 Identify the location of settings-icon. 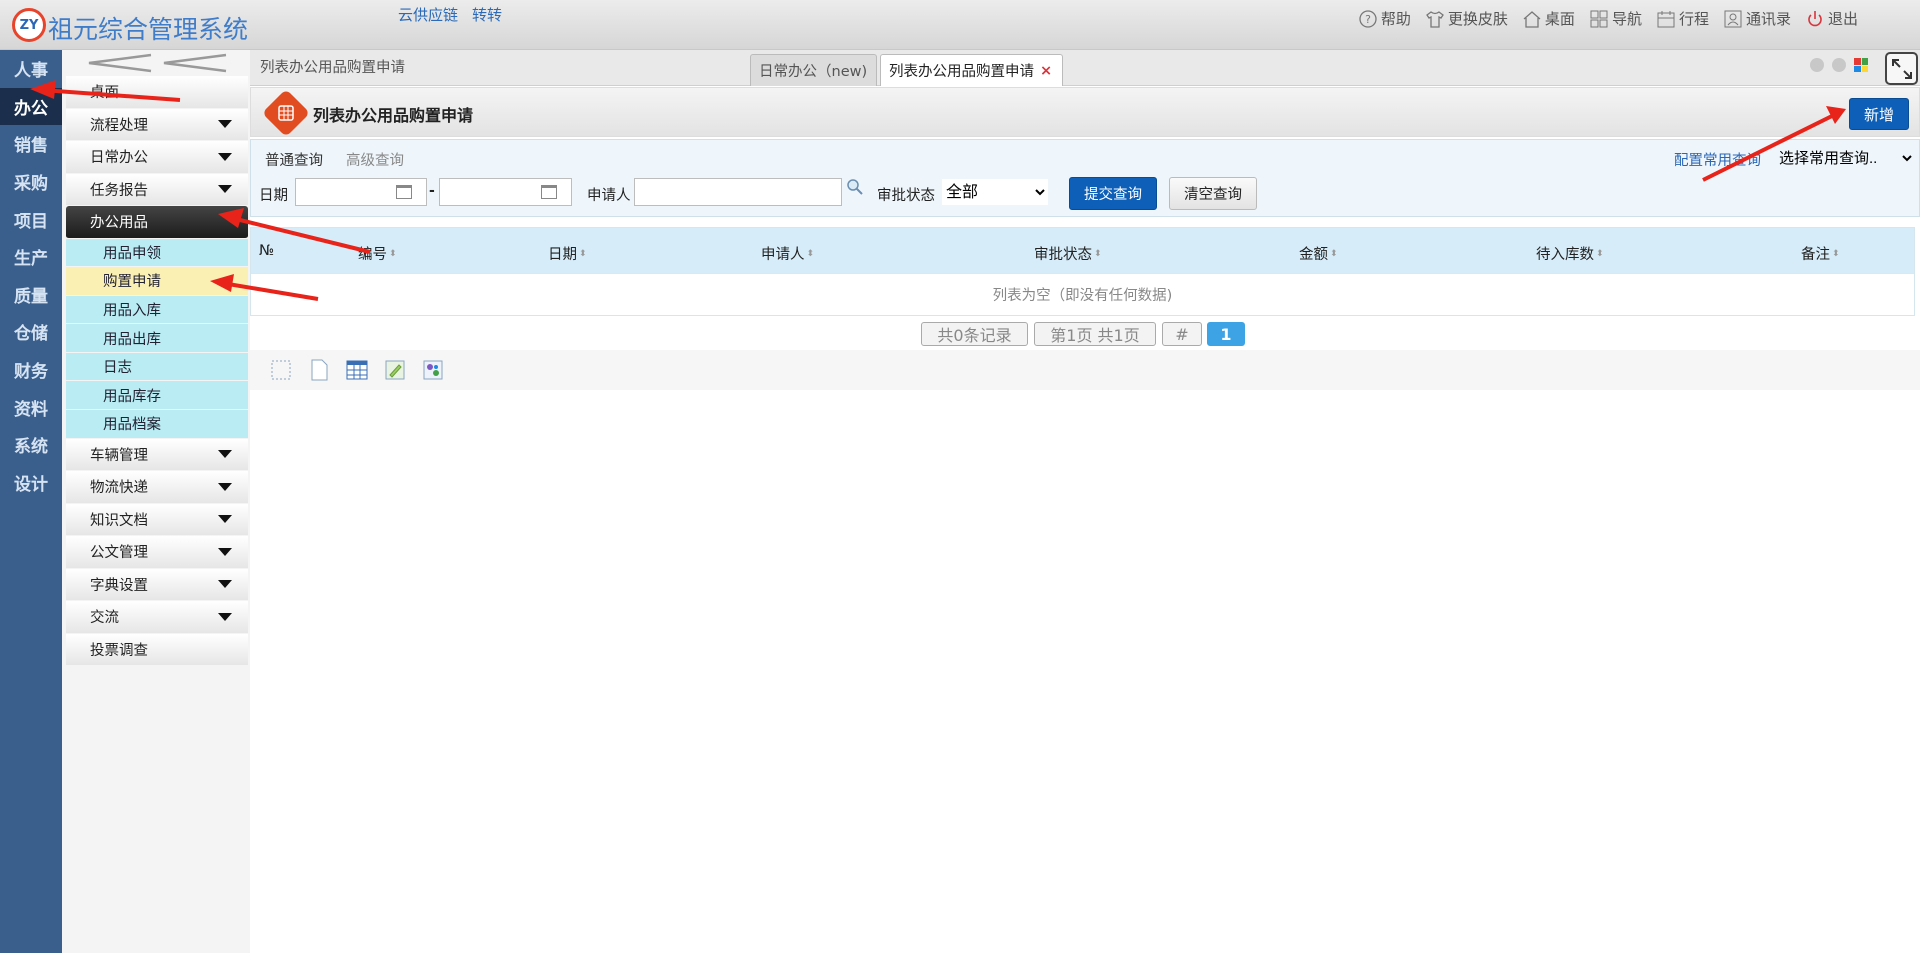
(433, 370).